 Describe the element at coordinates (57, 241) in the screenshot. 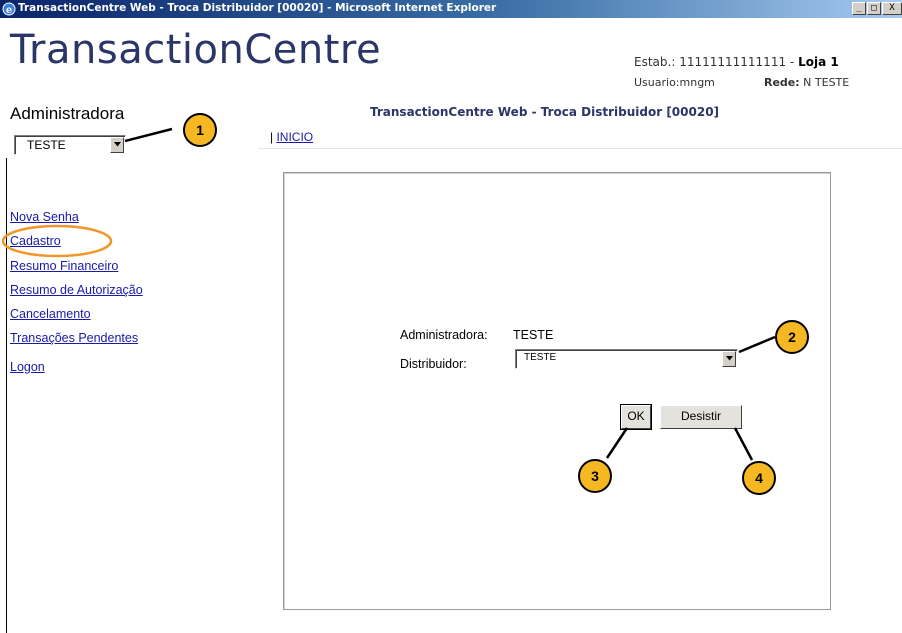

I see `cadastro-highlight-ring` at that location.